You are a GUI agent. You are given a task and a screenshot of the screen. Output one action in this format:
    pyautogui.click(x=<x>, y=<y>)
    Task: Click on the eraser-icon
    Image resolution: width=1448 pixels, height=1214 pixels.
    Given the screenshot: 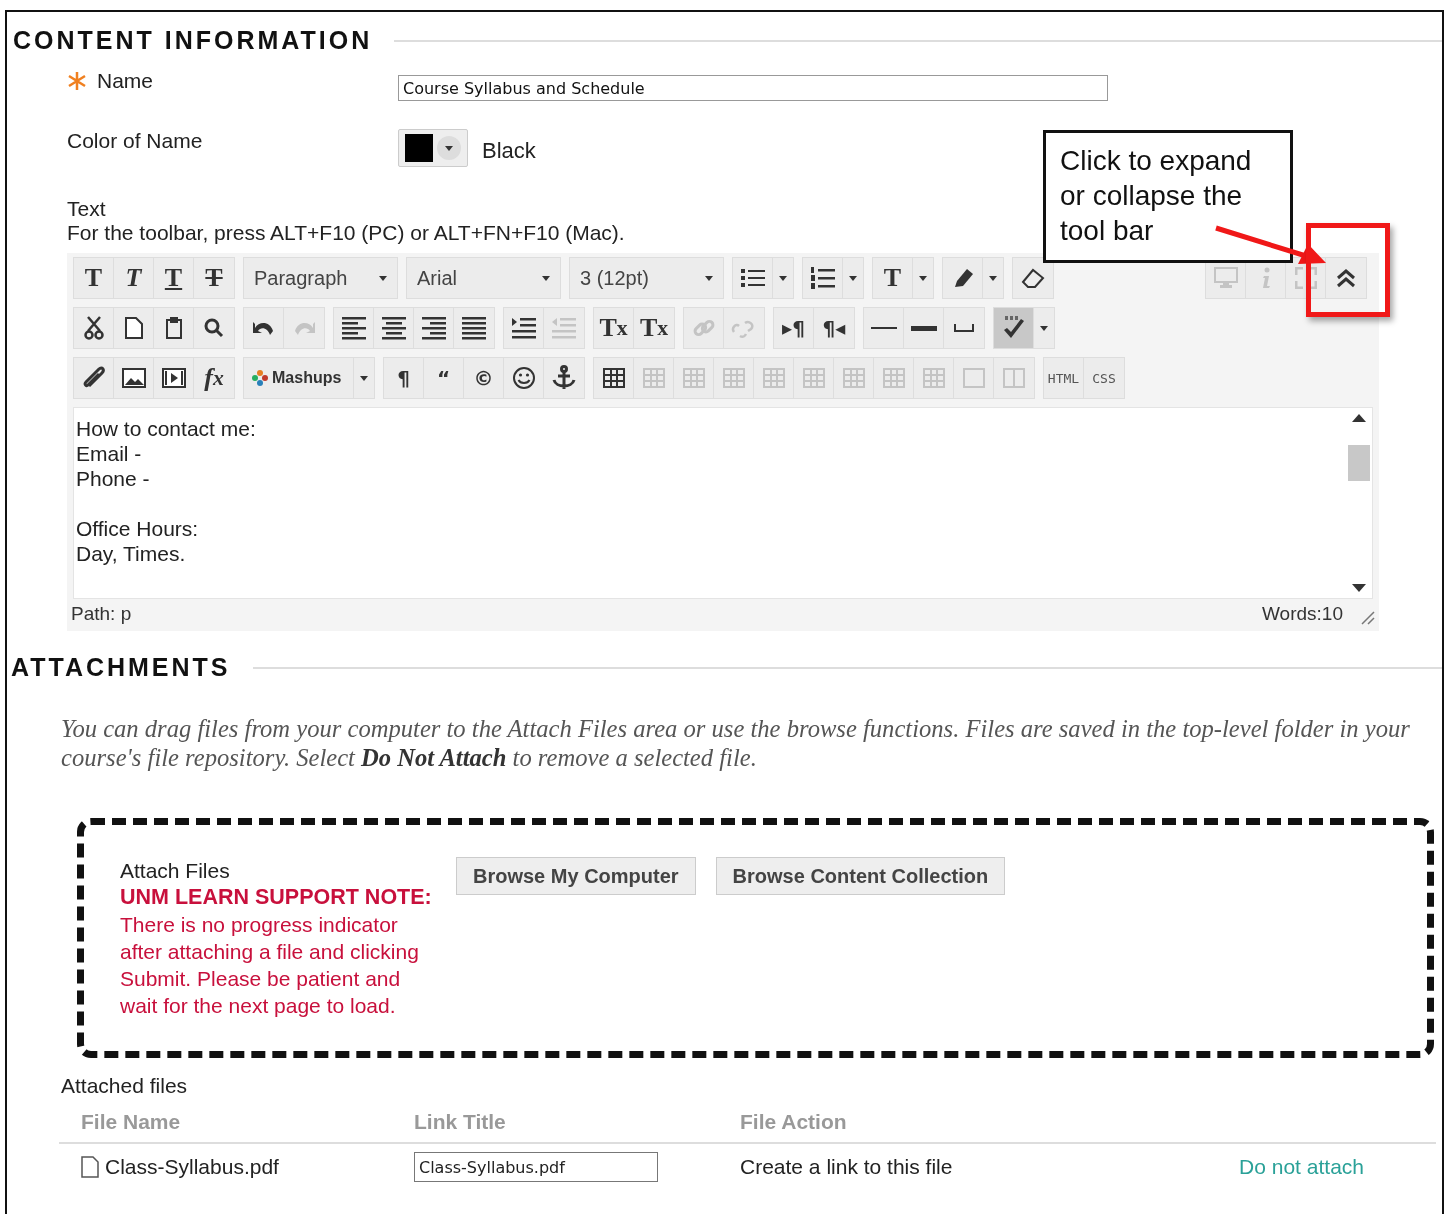 What is the action you would take?
    pyautogui.click(x=1033, y=278)
    